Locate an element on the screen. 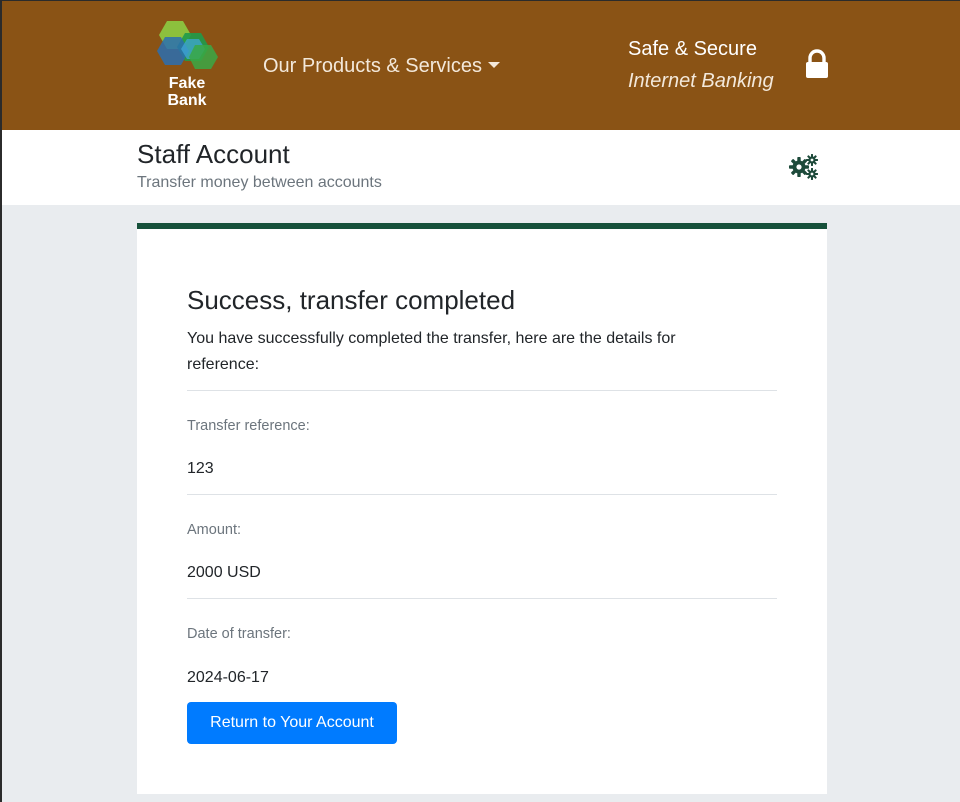 This screenshot has height=802, width=960. gears-icon is located at coordinates (804, 167).